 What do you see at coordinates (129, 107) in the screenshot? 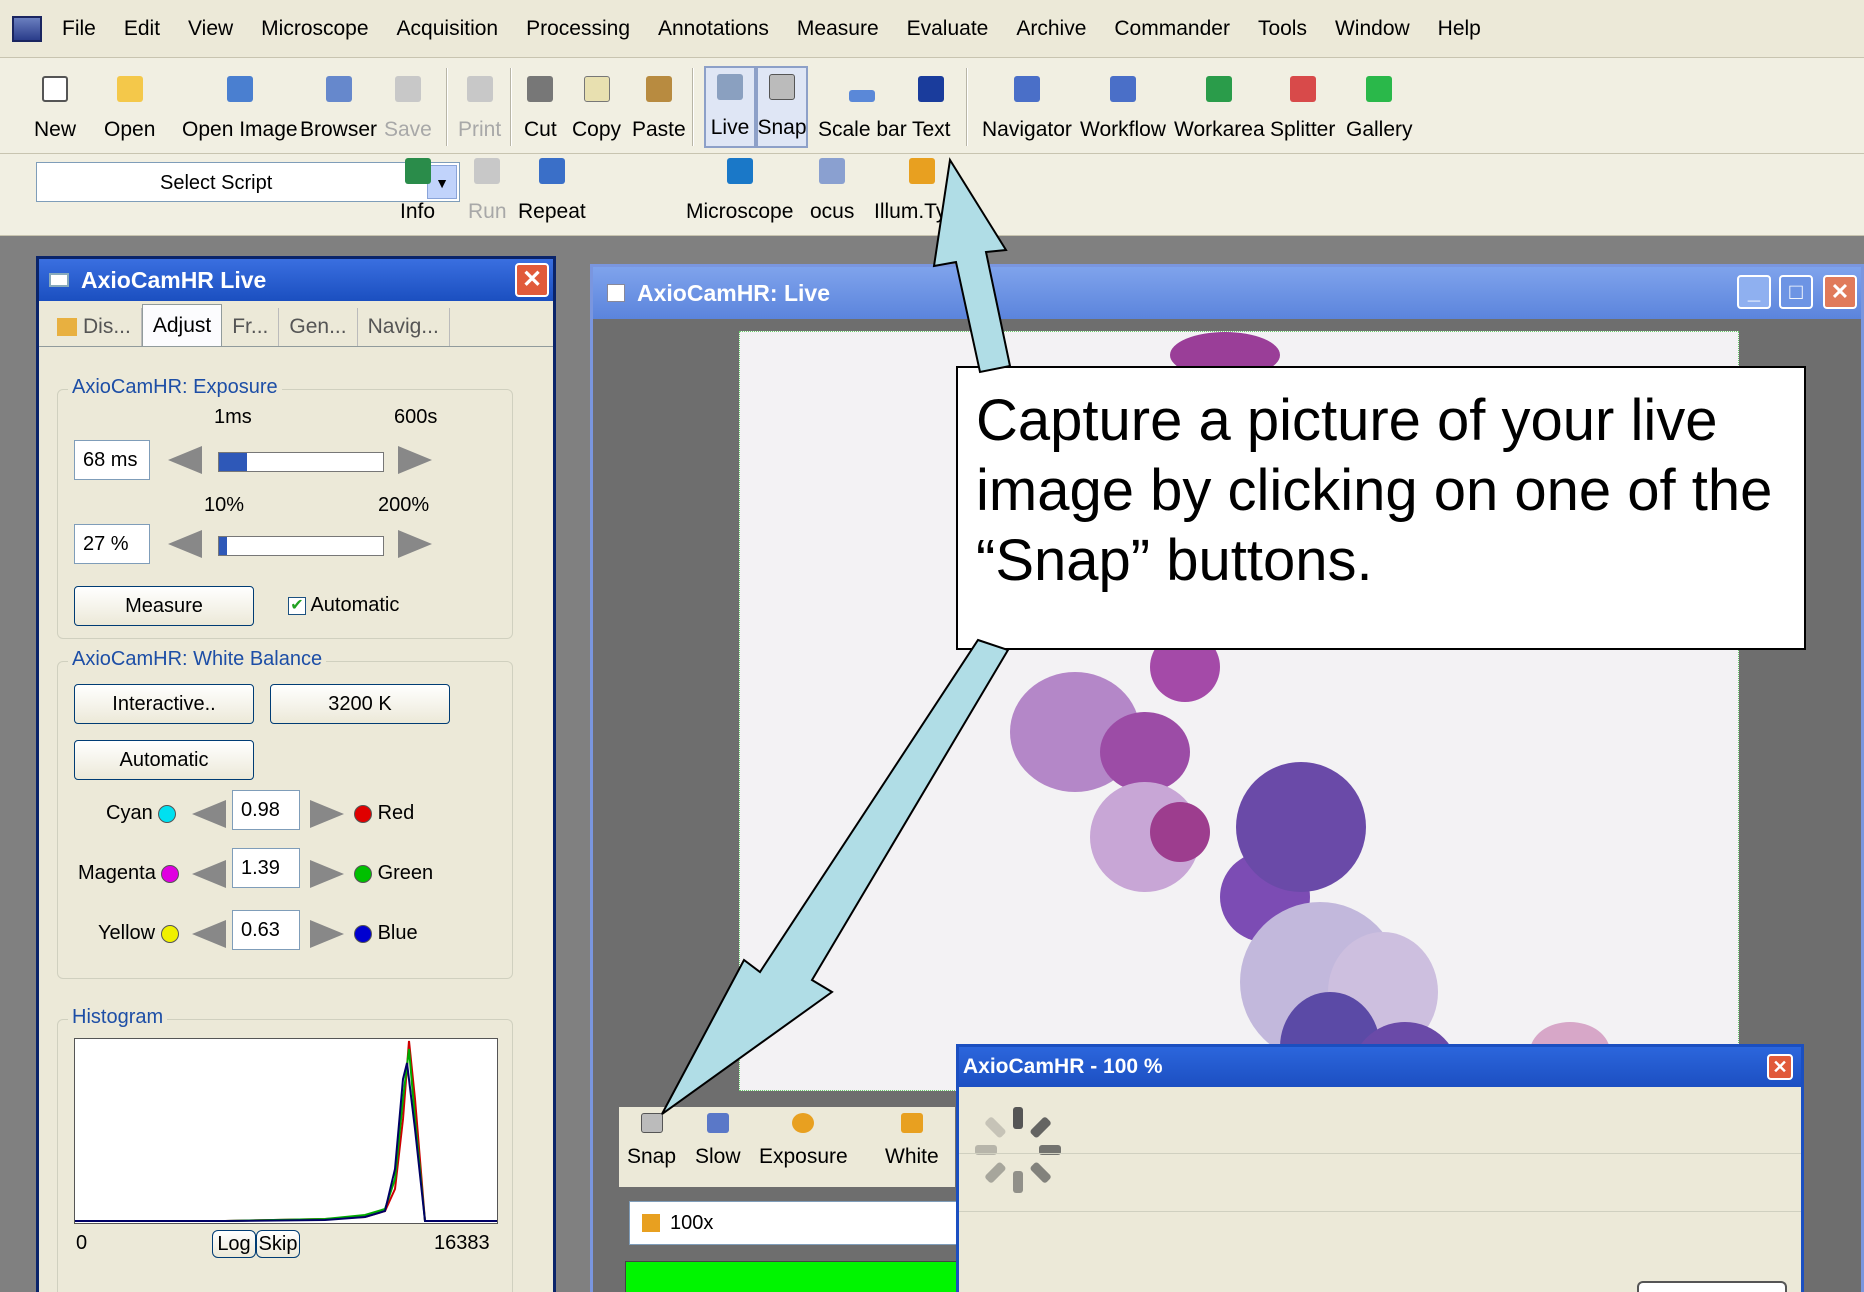
I see `open-button: Open` at bounding box center [129, 107].